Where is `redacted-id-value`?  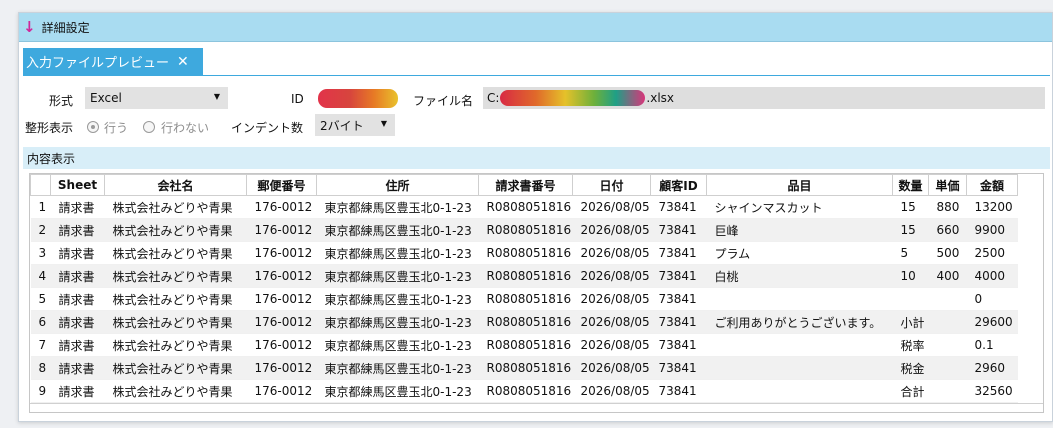
redacted-id-value is located at coordinates (358, 98).